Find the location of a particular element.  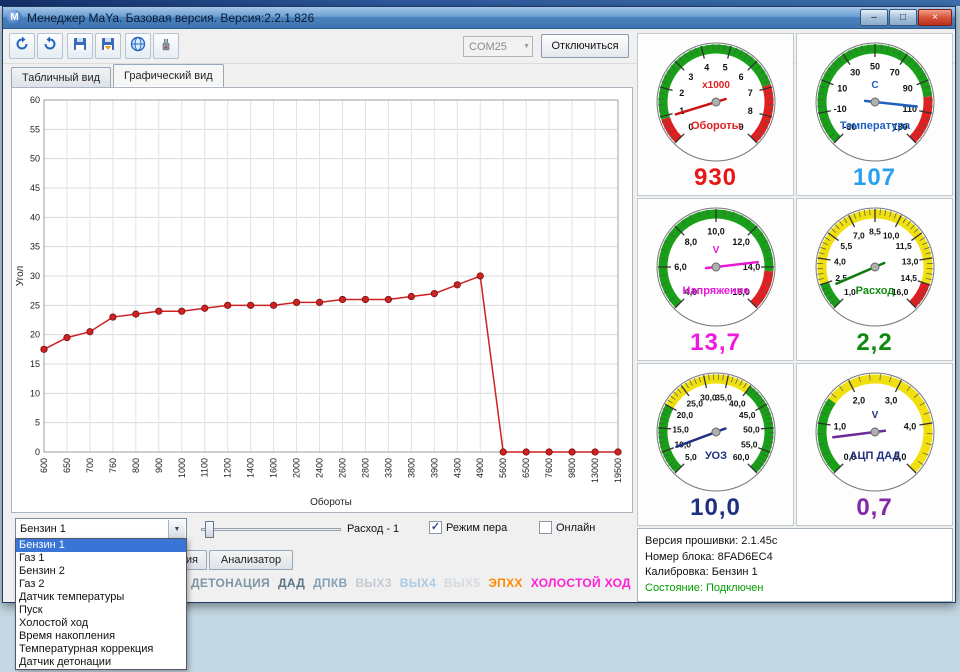

load-file-button is located at coordinates (108, 46).